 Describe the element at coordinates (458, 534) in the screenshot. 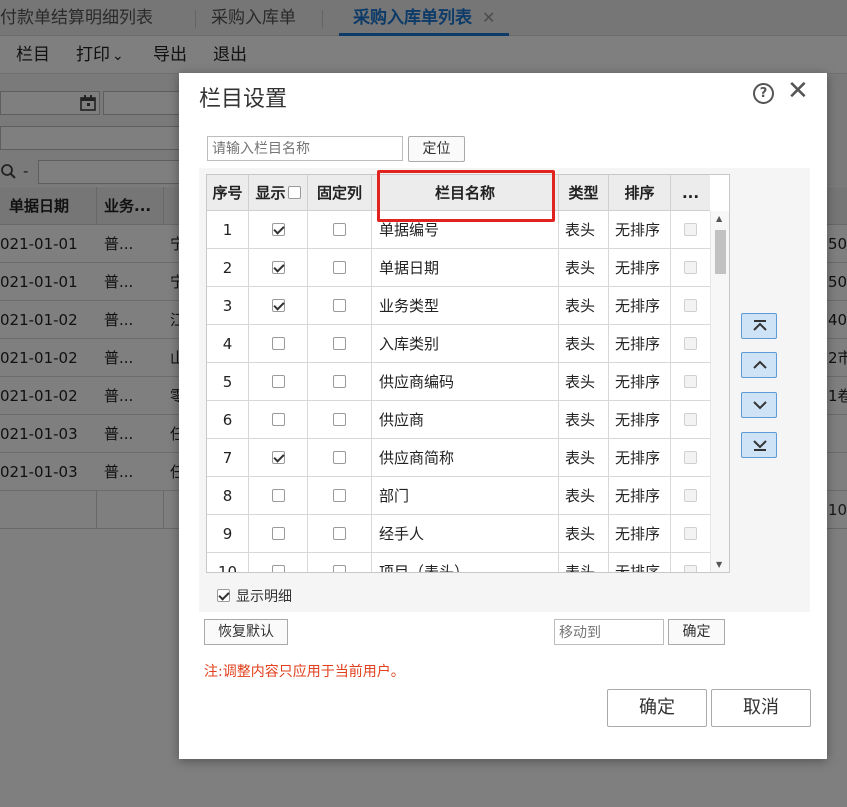

I see `table-row: 9 经手人 表头 无排序` at that location.